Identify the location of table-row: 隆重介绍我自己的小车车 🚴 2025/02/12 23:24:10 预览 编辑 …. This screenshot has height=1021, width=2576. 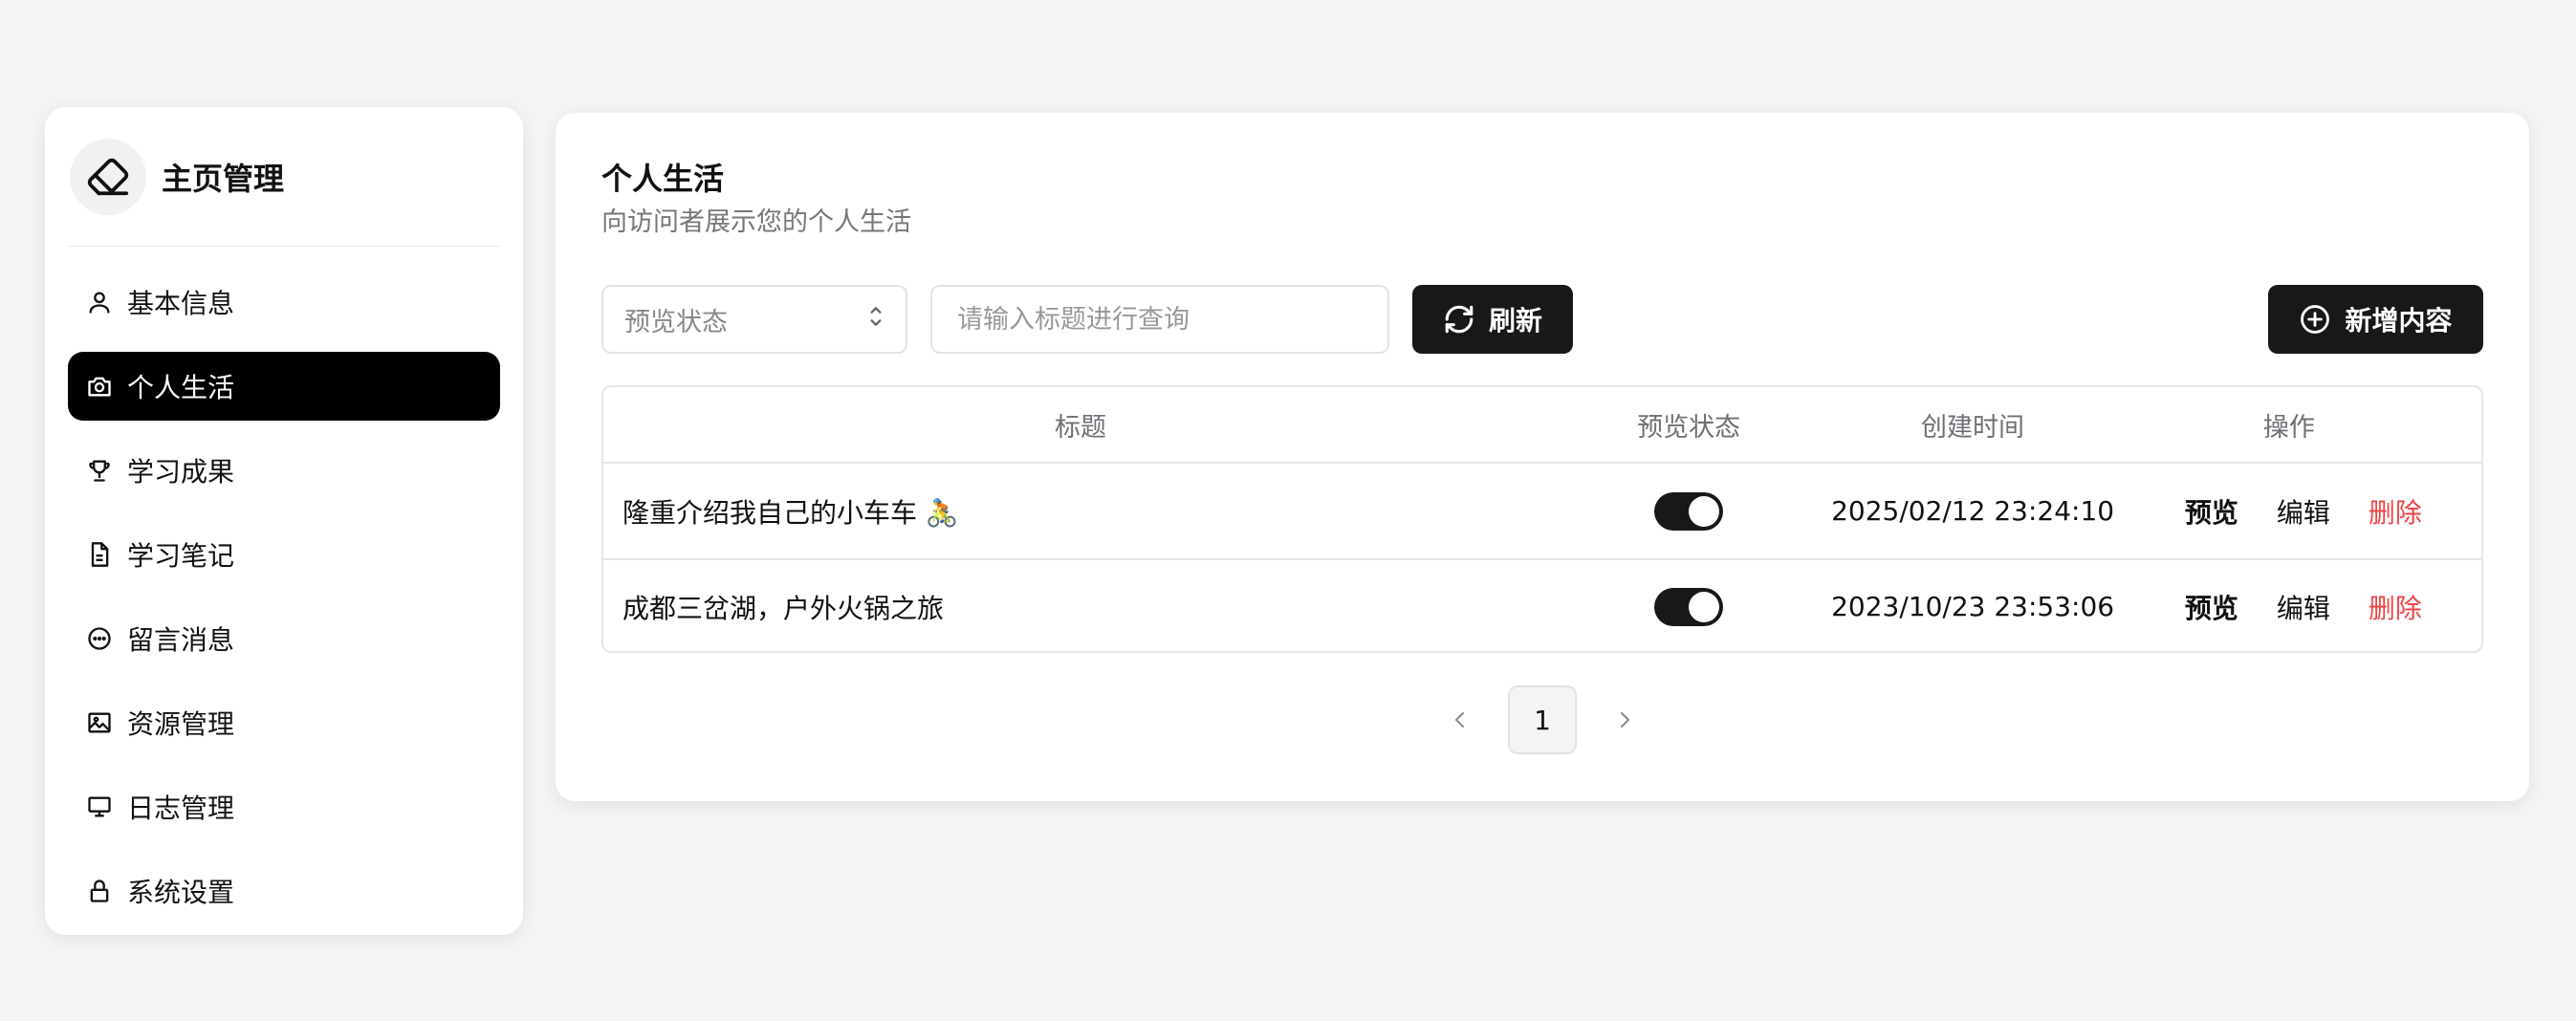
(1542, 511).